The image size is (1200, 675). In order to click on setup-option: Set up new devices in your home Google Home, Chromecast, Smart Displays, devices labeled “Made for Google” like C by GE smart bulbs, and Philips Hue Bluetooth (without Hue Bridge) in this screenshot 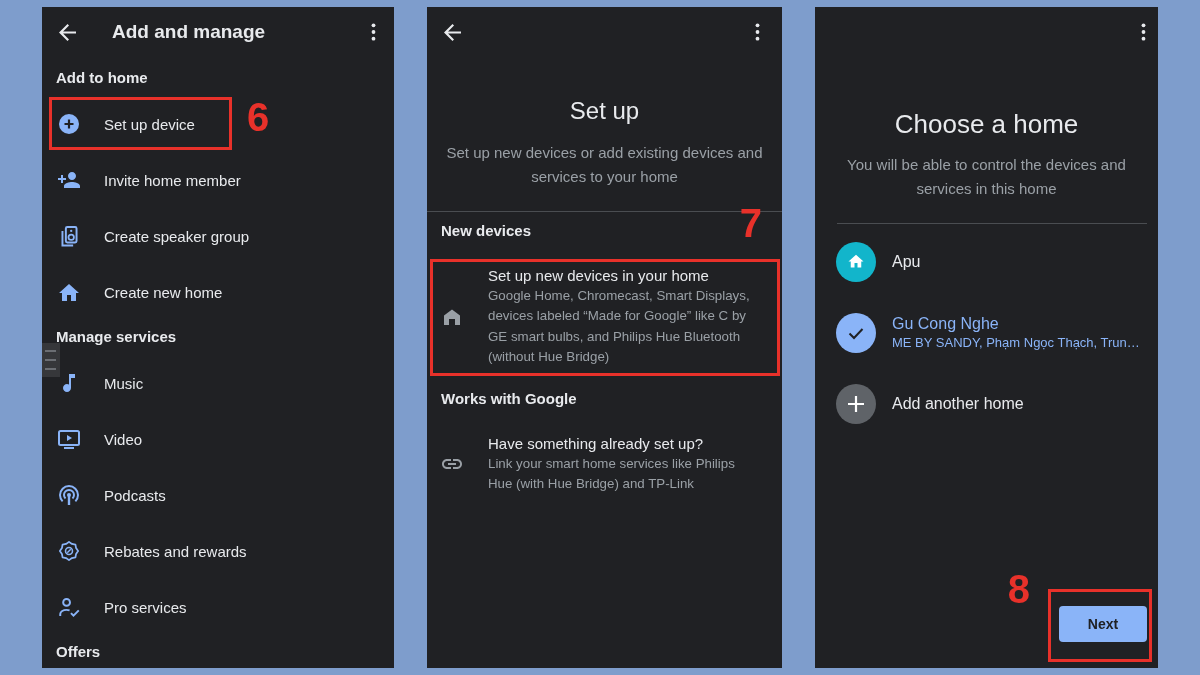, I will do `click(605, 318)`.